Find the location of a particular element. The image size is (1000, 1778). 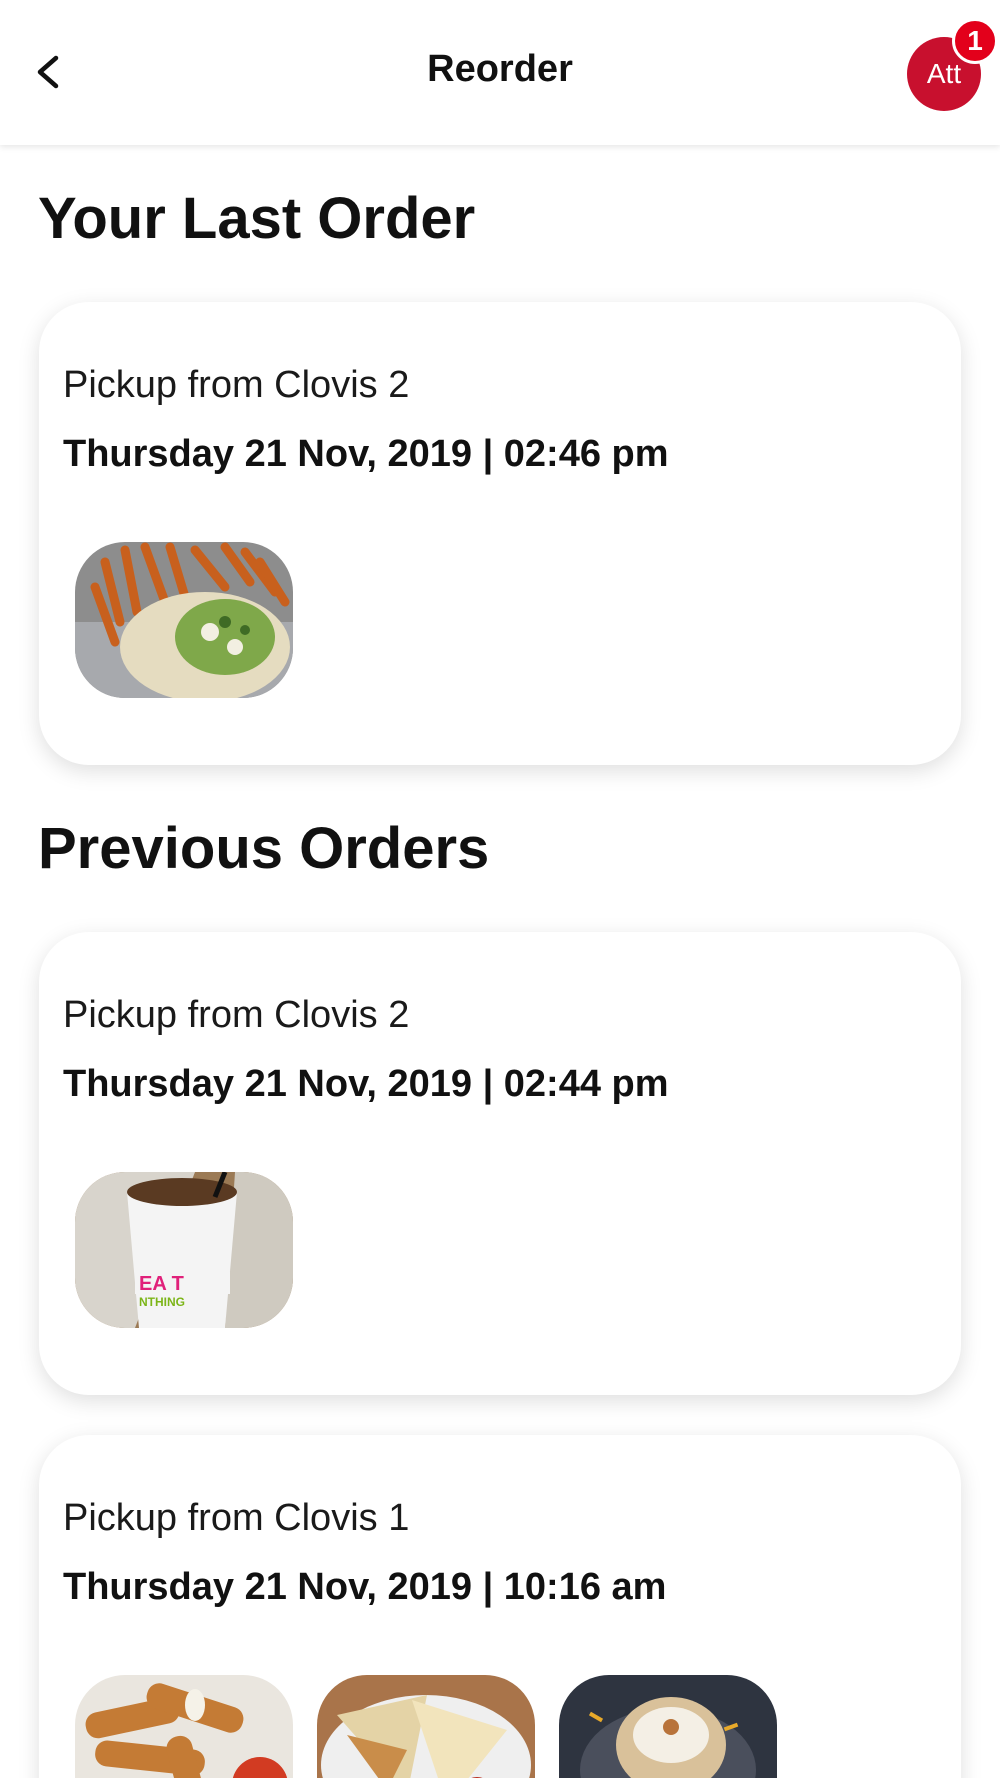

pickup-location: Pickup from Clovis 1 is located at coordinates (236, 1518).